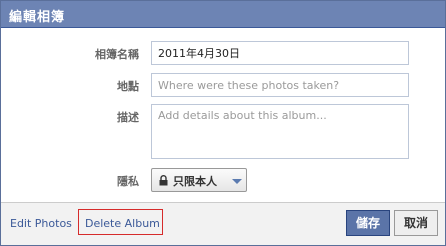  I want to click on album-name-label: 相簿名稱, so click(117, 54).